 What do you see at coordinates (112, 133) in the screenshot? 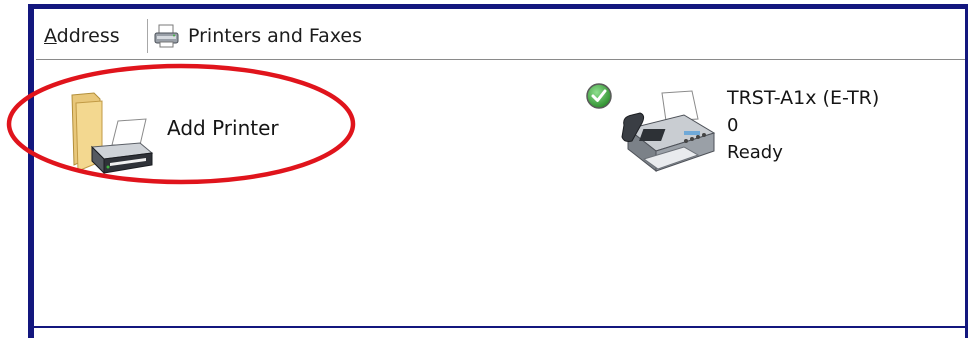
I see `add-printer-icon` at bounding box center [112, 133].